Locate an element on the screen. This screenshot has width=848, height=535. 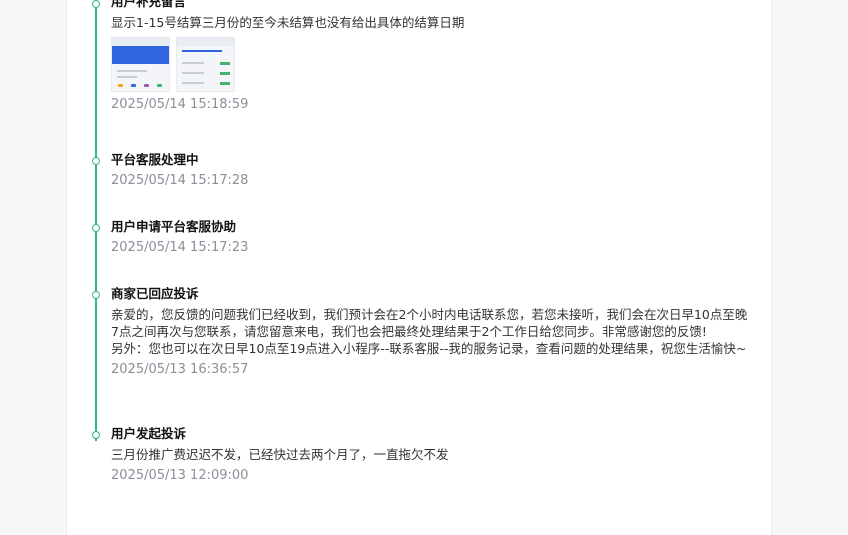
event-message: 显示1-15号结算三月份的至今未结算也没有给出具体的结算日期 is located at coordinates (288, 22).